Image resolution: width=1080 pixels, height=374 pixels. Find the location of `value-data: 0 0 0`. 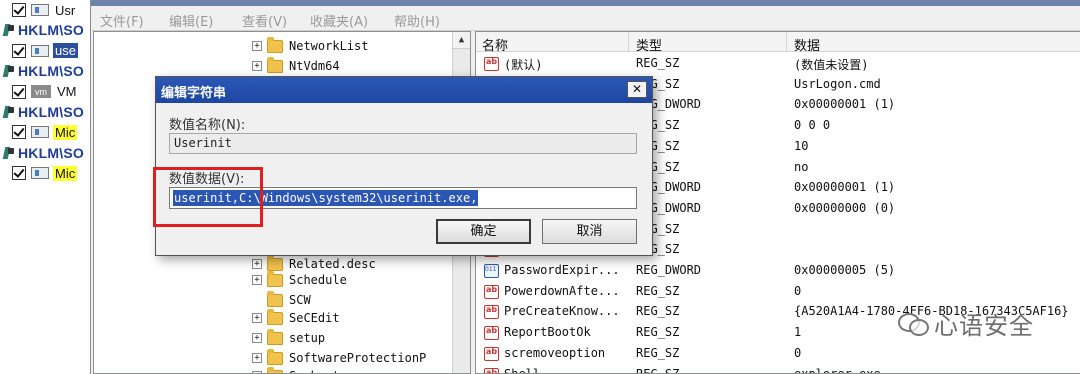

value-data: 0 0 0 is located at coordinates (812, 125).